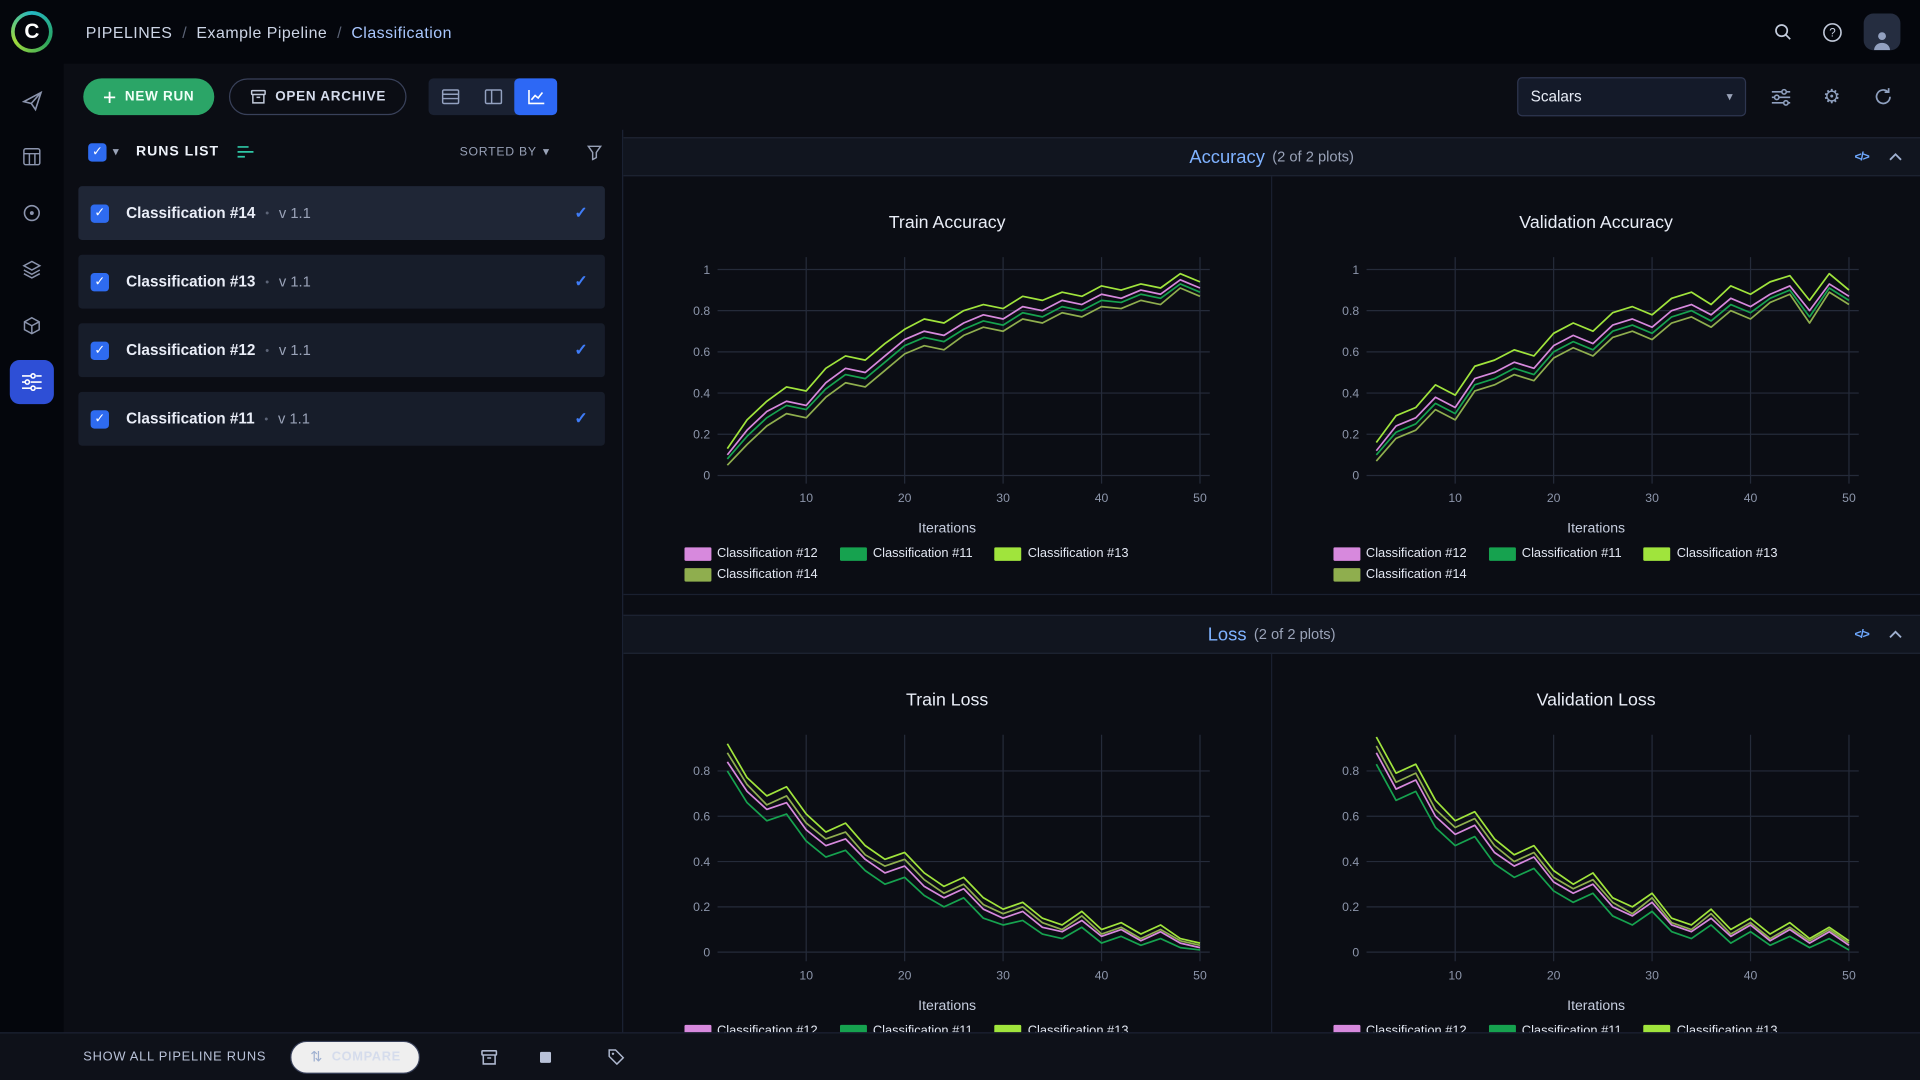 The width and height of the screenshot is (1920, 1080). I want to click on accuracy-section-header: Accuracy (2 of 2 plots) </>, so click(1271, 157).